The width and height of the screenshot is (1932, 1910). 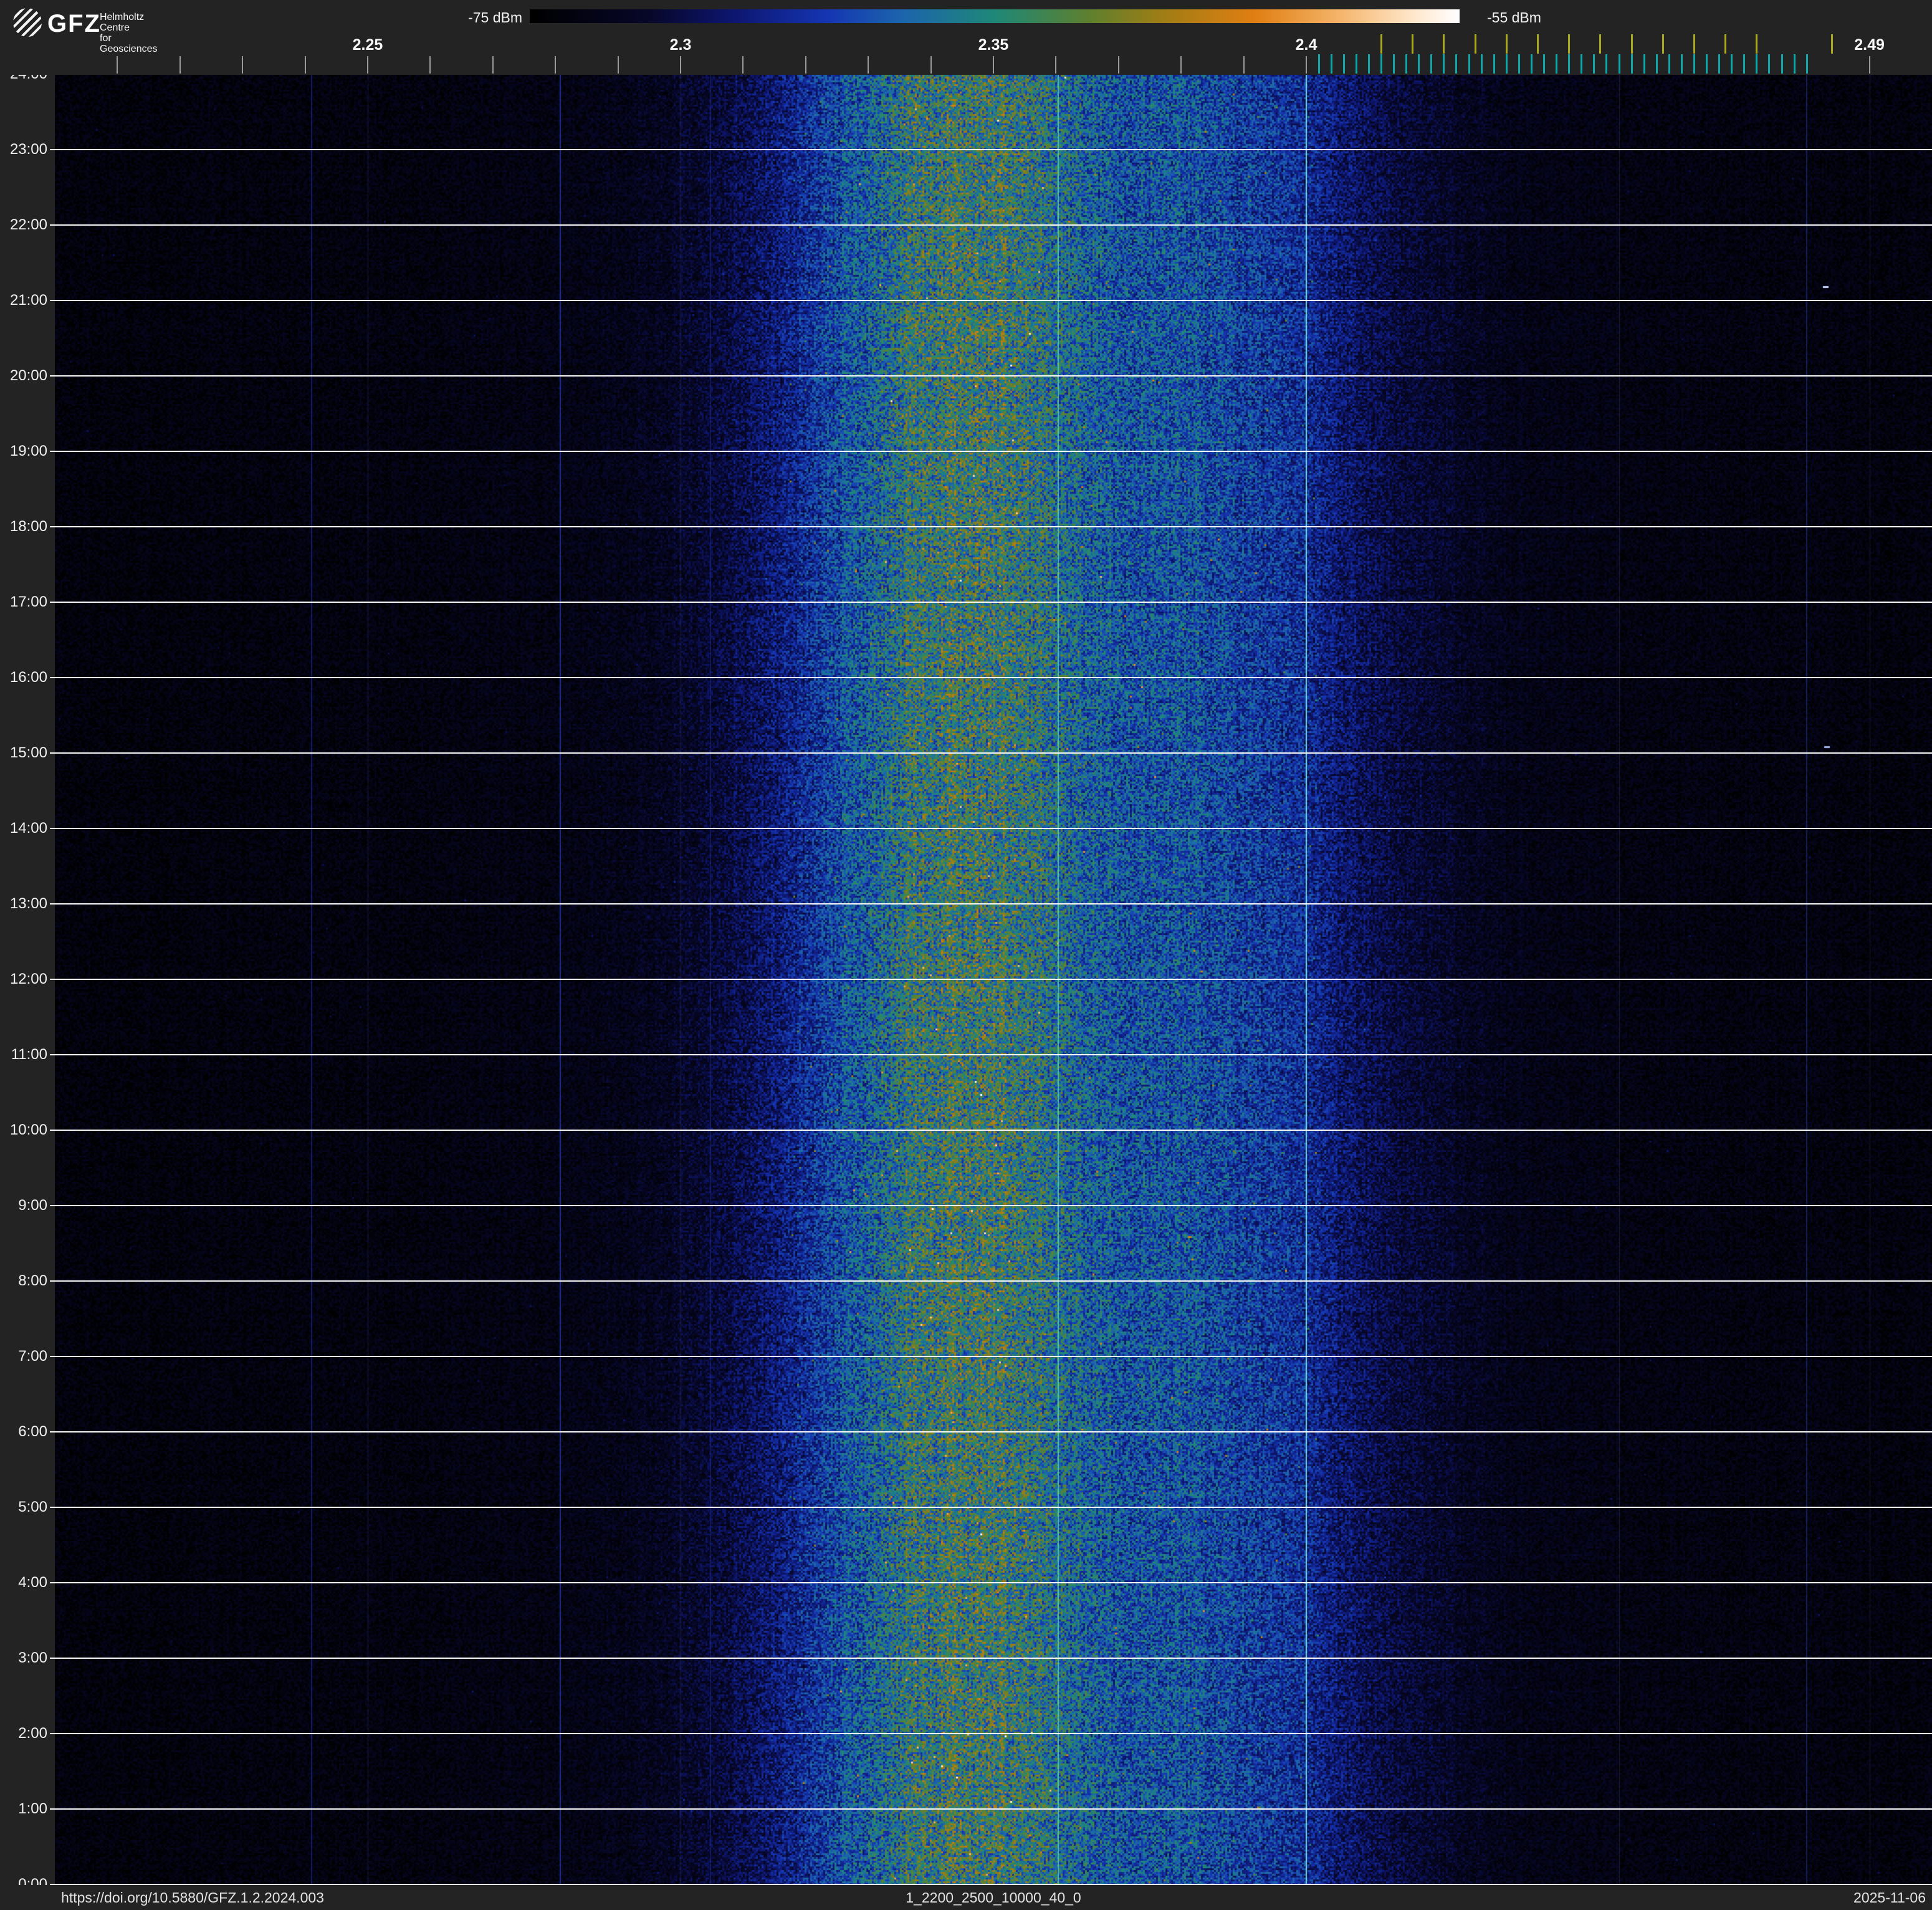 What do you see at coordinates (1889, 1897) in the screenshot?
I see `date-text: 2025-11-06` at bounding box center [1889, 1897].